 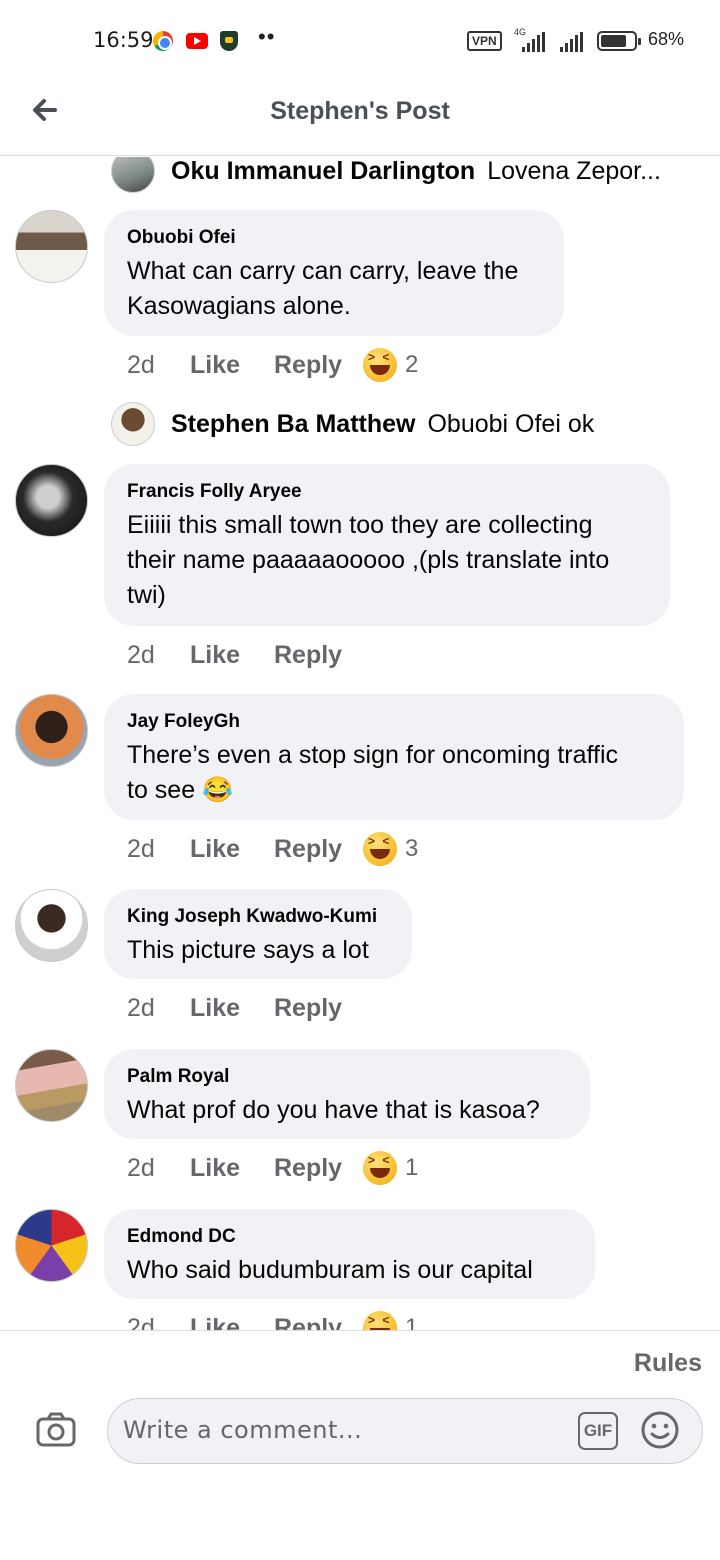 What do you see at coordinates (248, 950) in the screenshot?
I see `comment-text: This picture says a lot` at bounding box center [248, 950].